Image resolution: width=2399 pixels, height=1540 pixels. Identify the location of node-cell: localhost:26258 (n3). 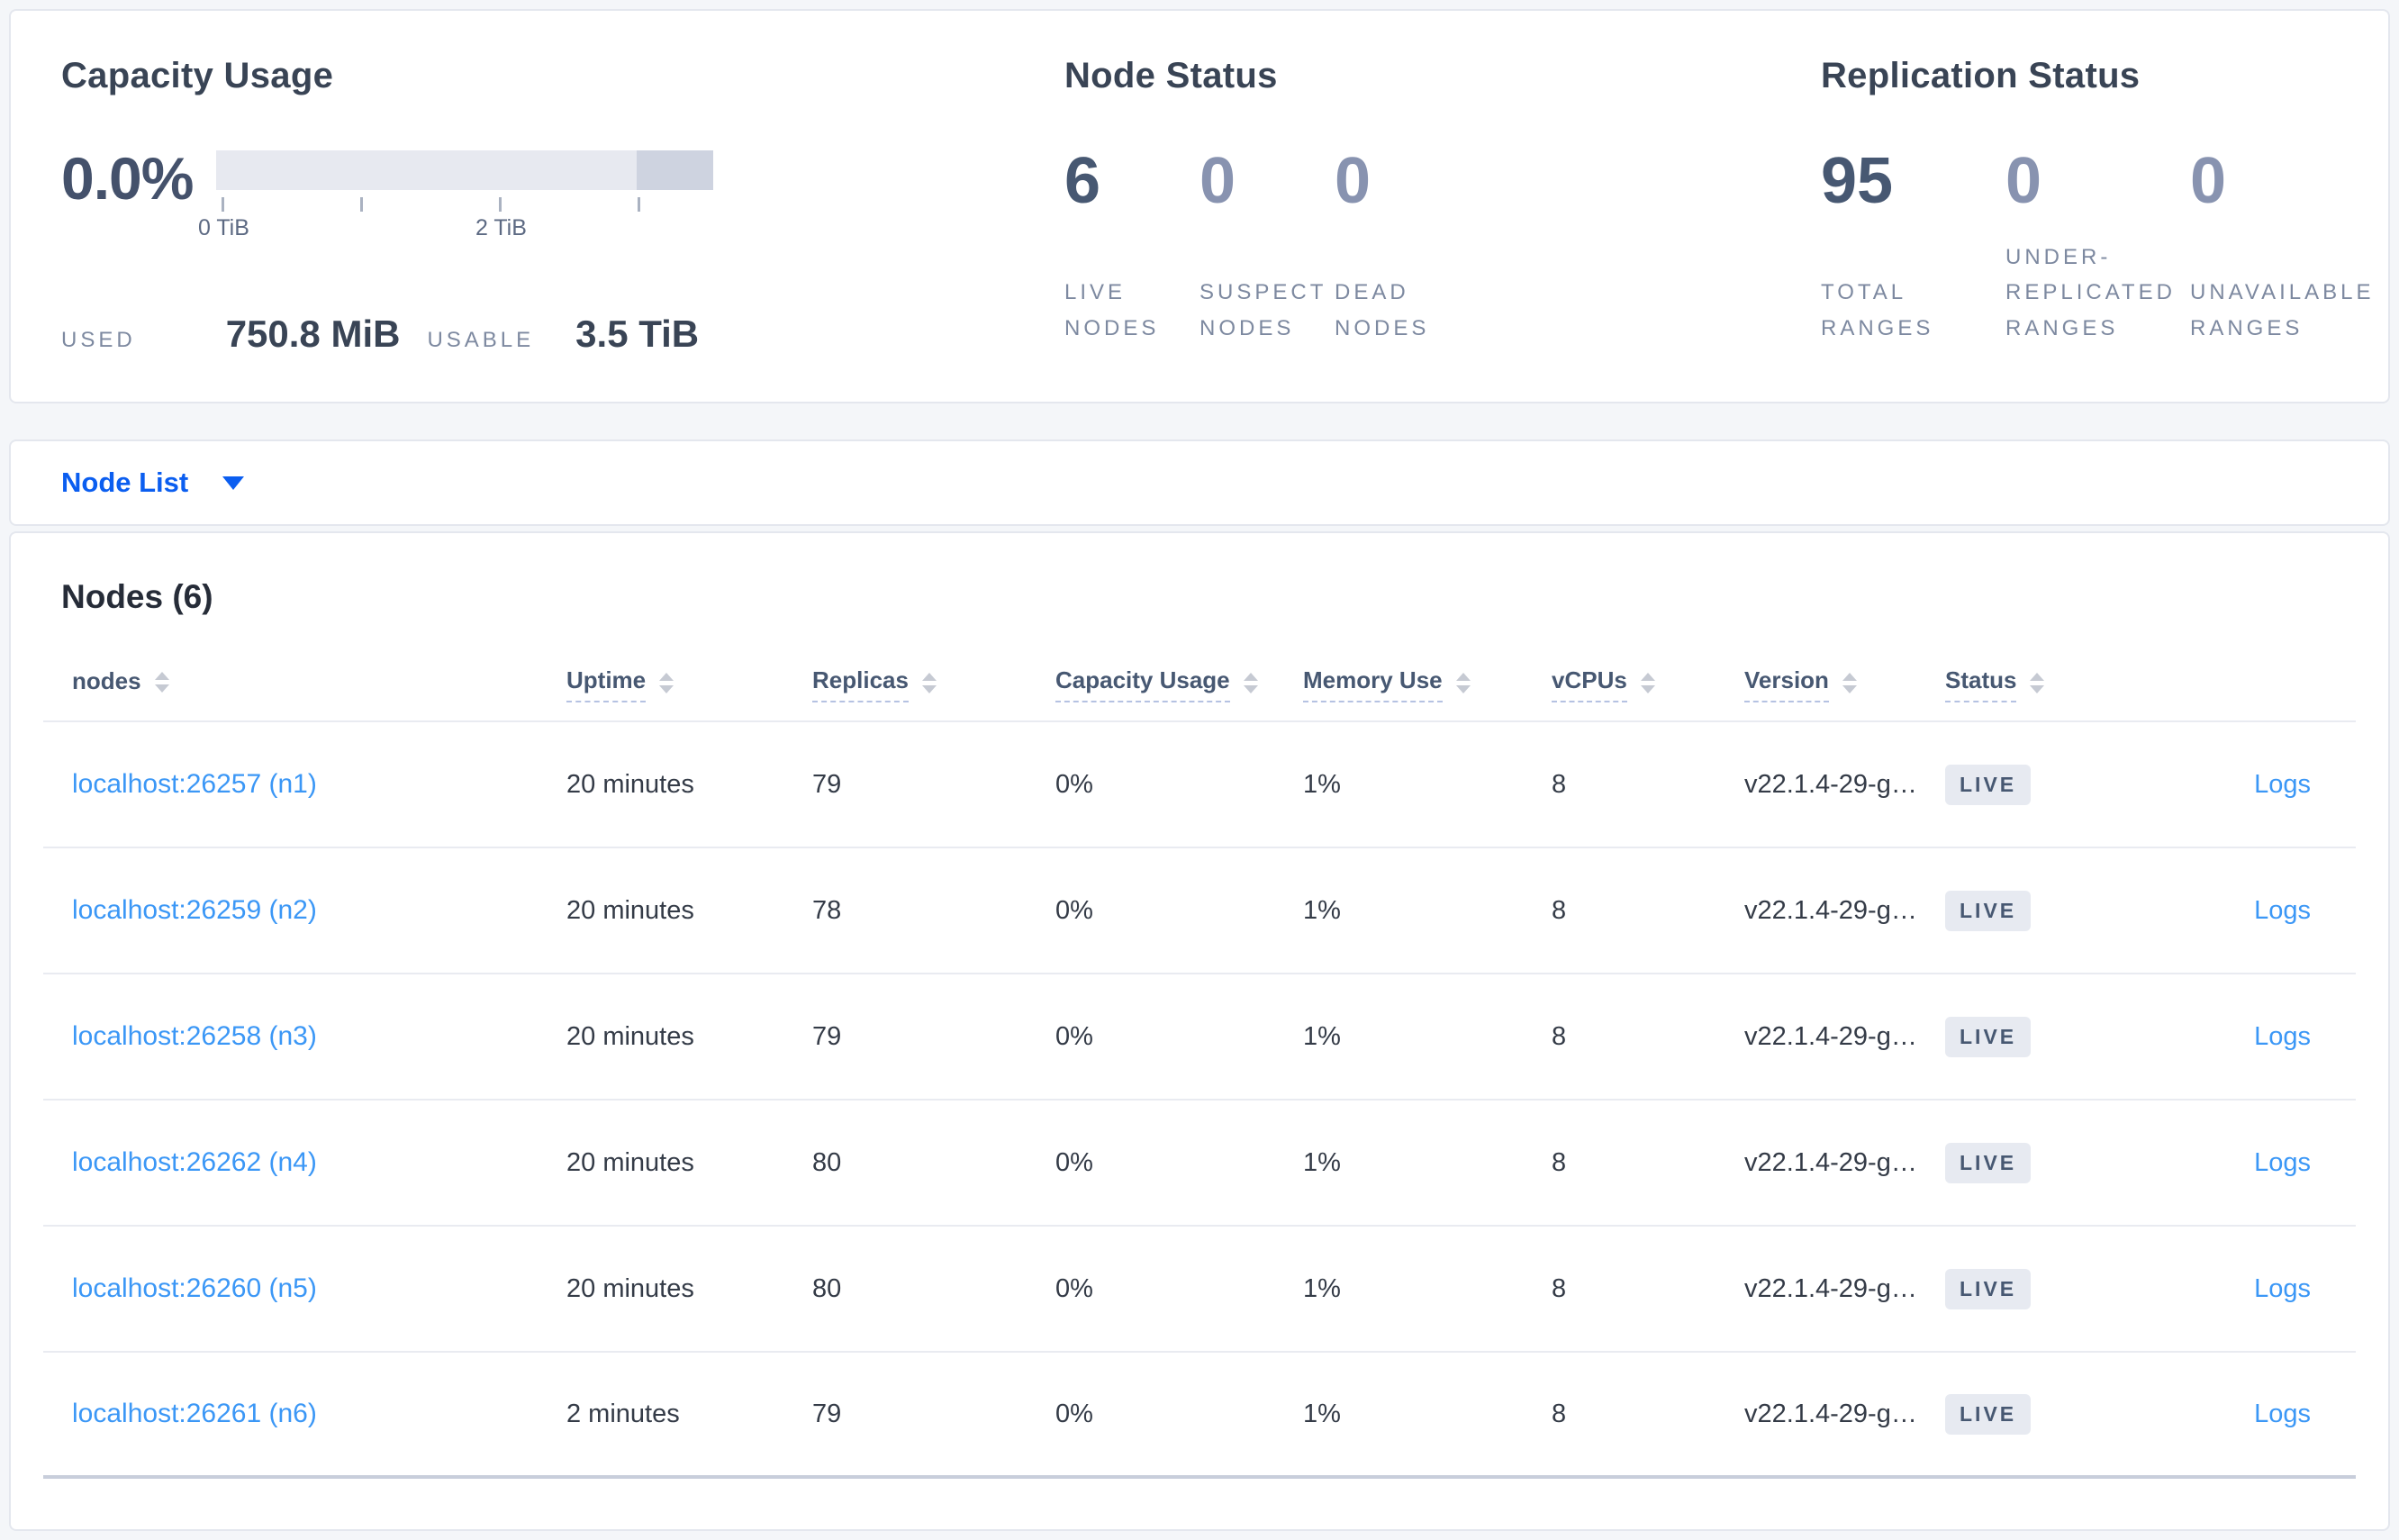
(304, 1036).